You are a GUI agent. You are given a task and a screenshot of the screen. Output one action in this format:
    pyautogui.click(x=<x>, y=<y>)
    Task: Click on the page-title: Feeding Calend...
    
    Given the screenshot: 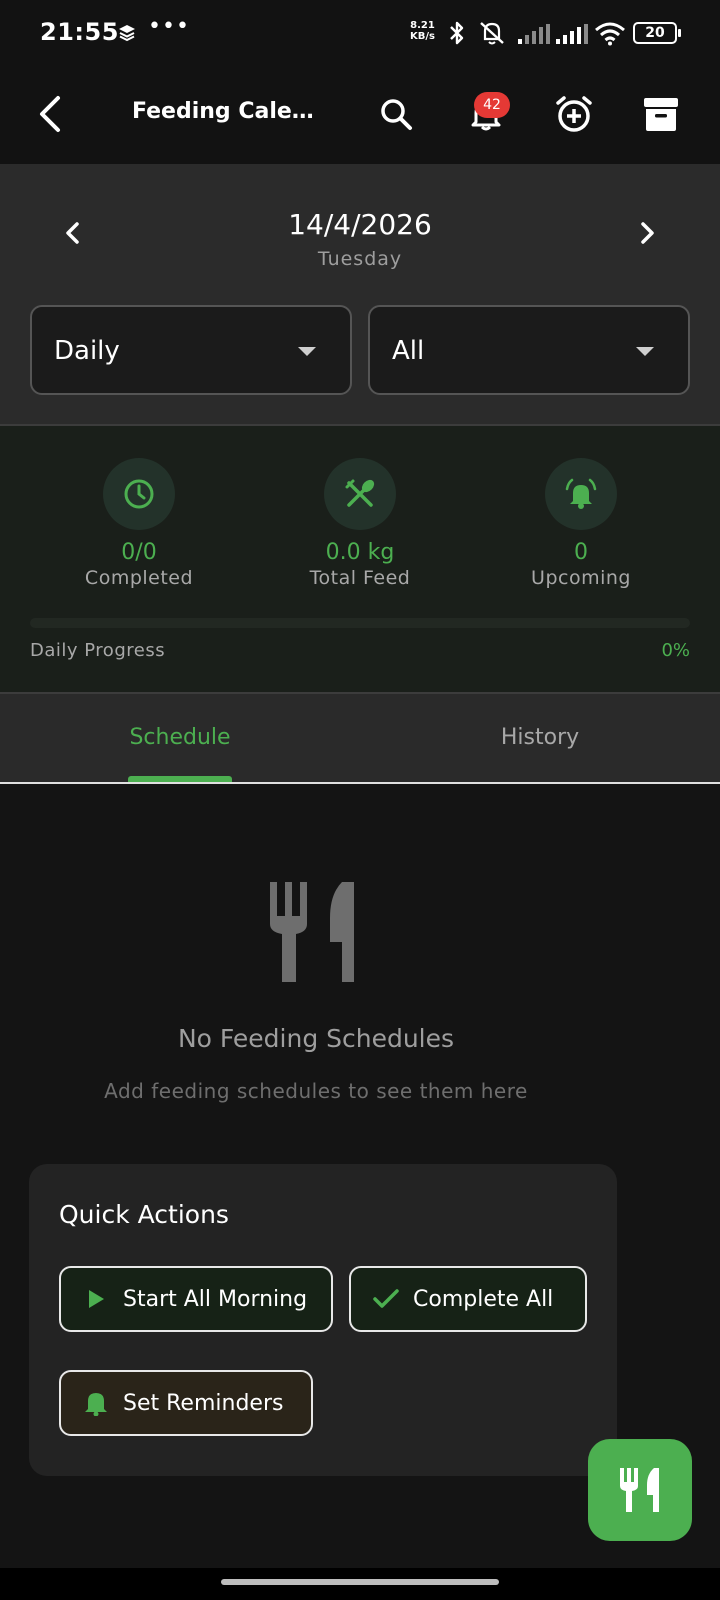 What is the action you would take?
    pyautogui.click(x=229, y=111)
    